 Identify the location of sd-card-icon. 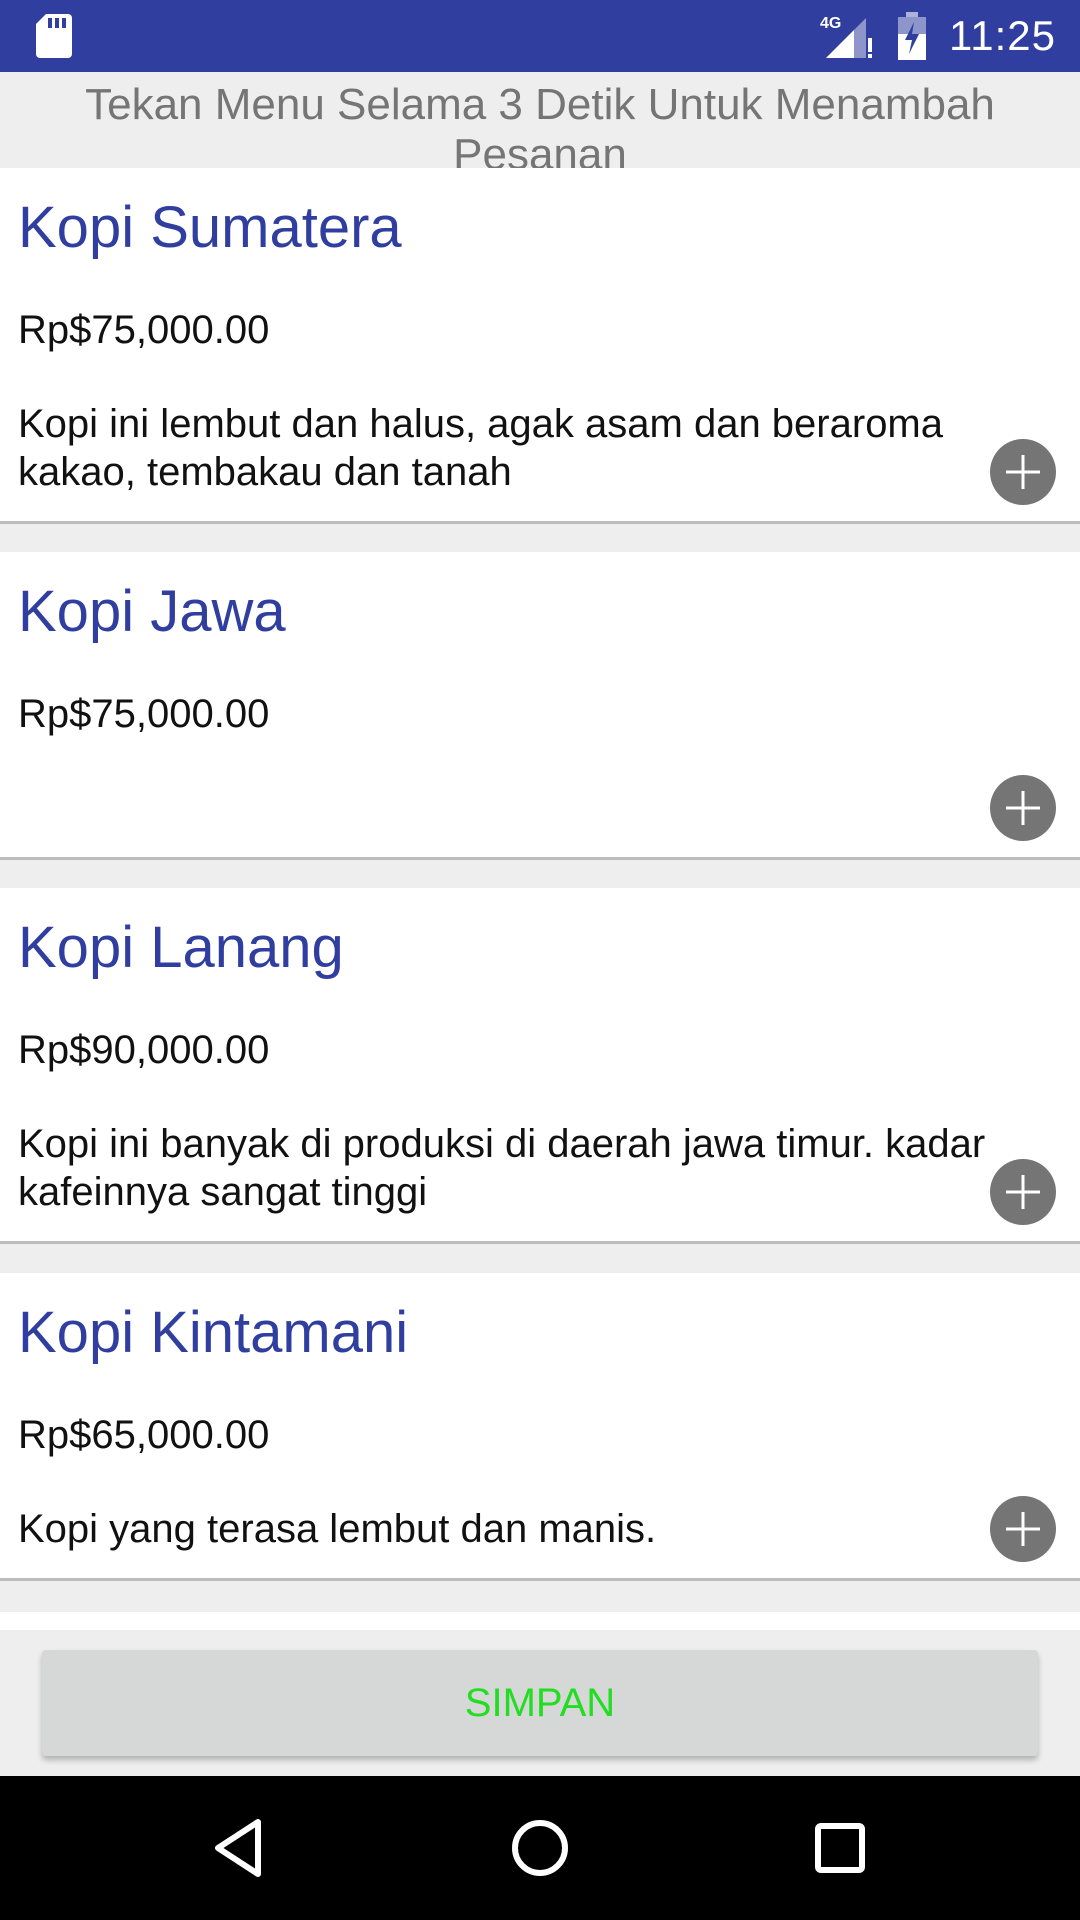
(54, 36).